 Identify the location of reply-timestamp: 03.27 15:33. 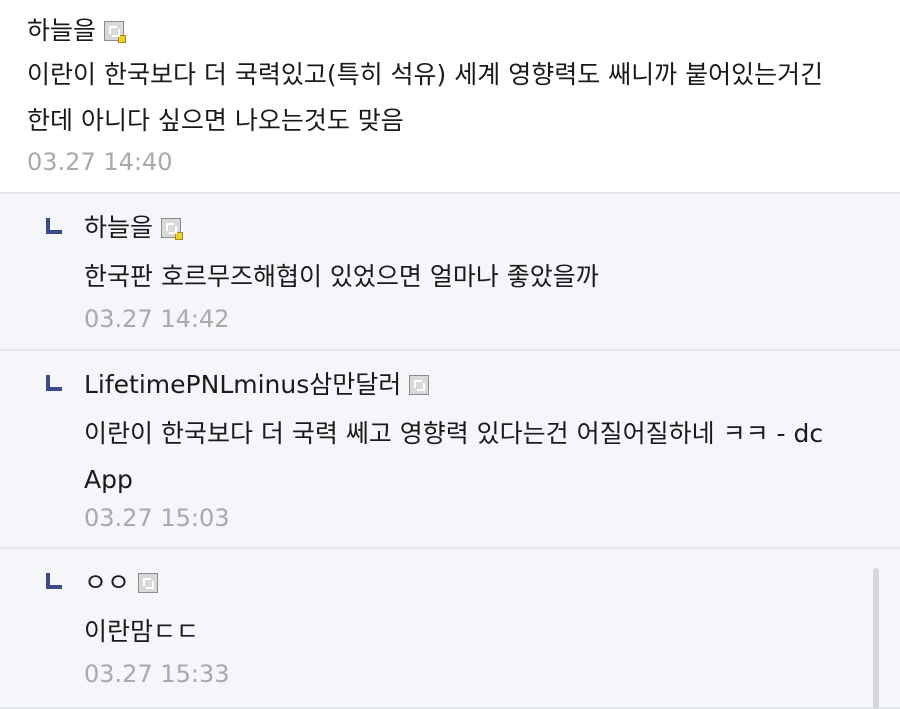
(157, 674).